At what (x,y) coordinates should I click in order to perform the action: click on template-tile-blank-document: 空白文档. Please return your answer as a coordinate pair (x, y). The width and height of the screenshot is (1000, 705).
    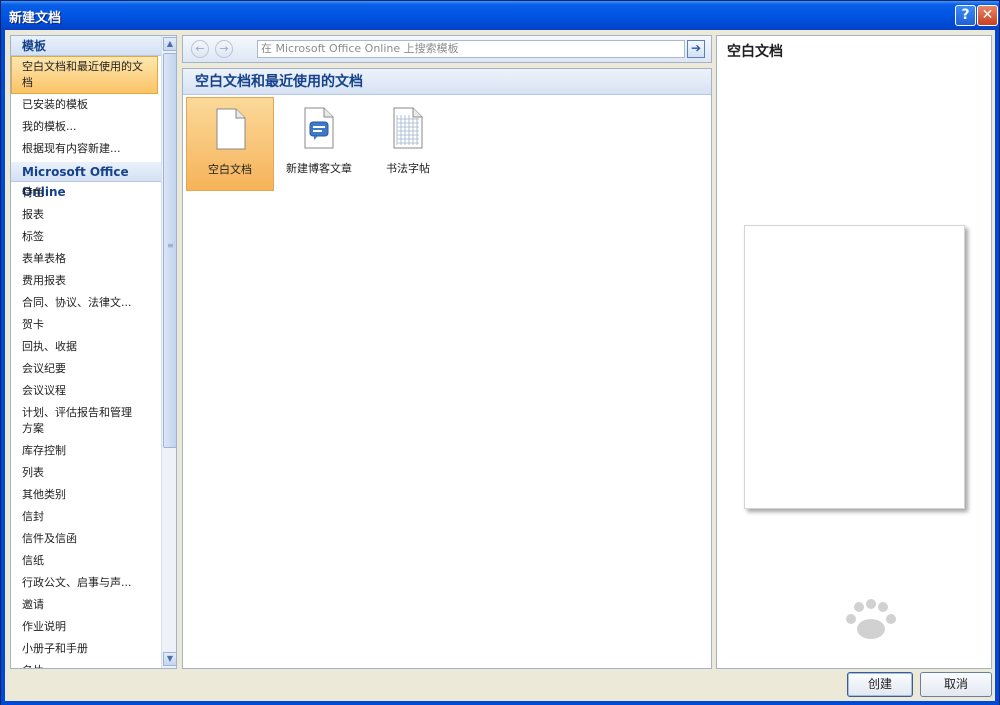
    Looking at the image, I should click on (230, 144).